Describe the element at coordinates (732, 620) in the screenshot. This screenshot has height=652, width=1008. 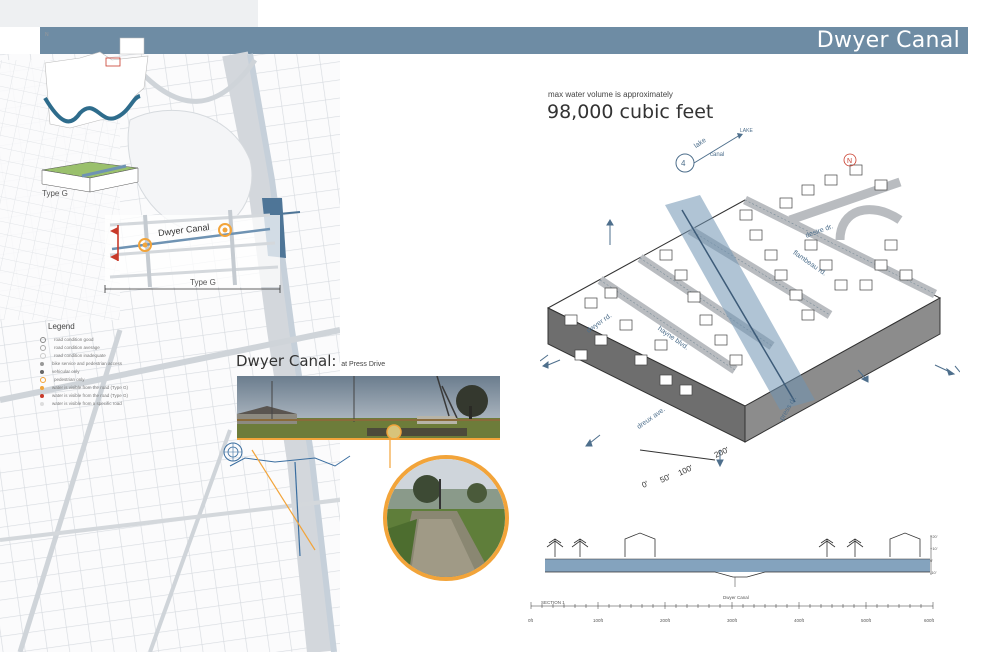
I see `scale-tick-label: 300ft` at that location.